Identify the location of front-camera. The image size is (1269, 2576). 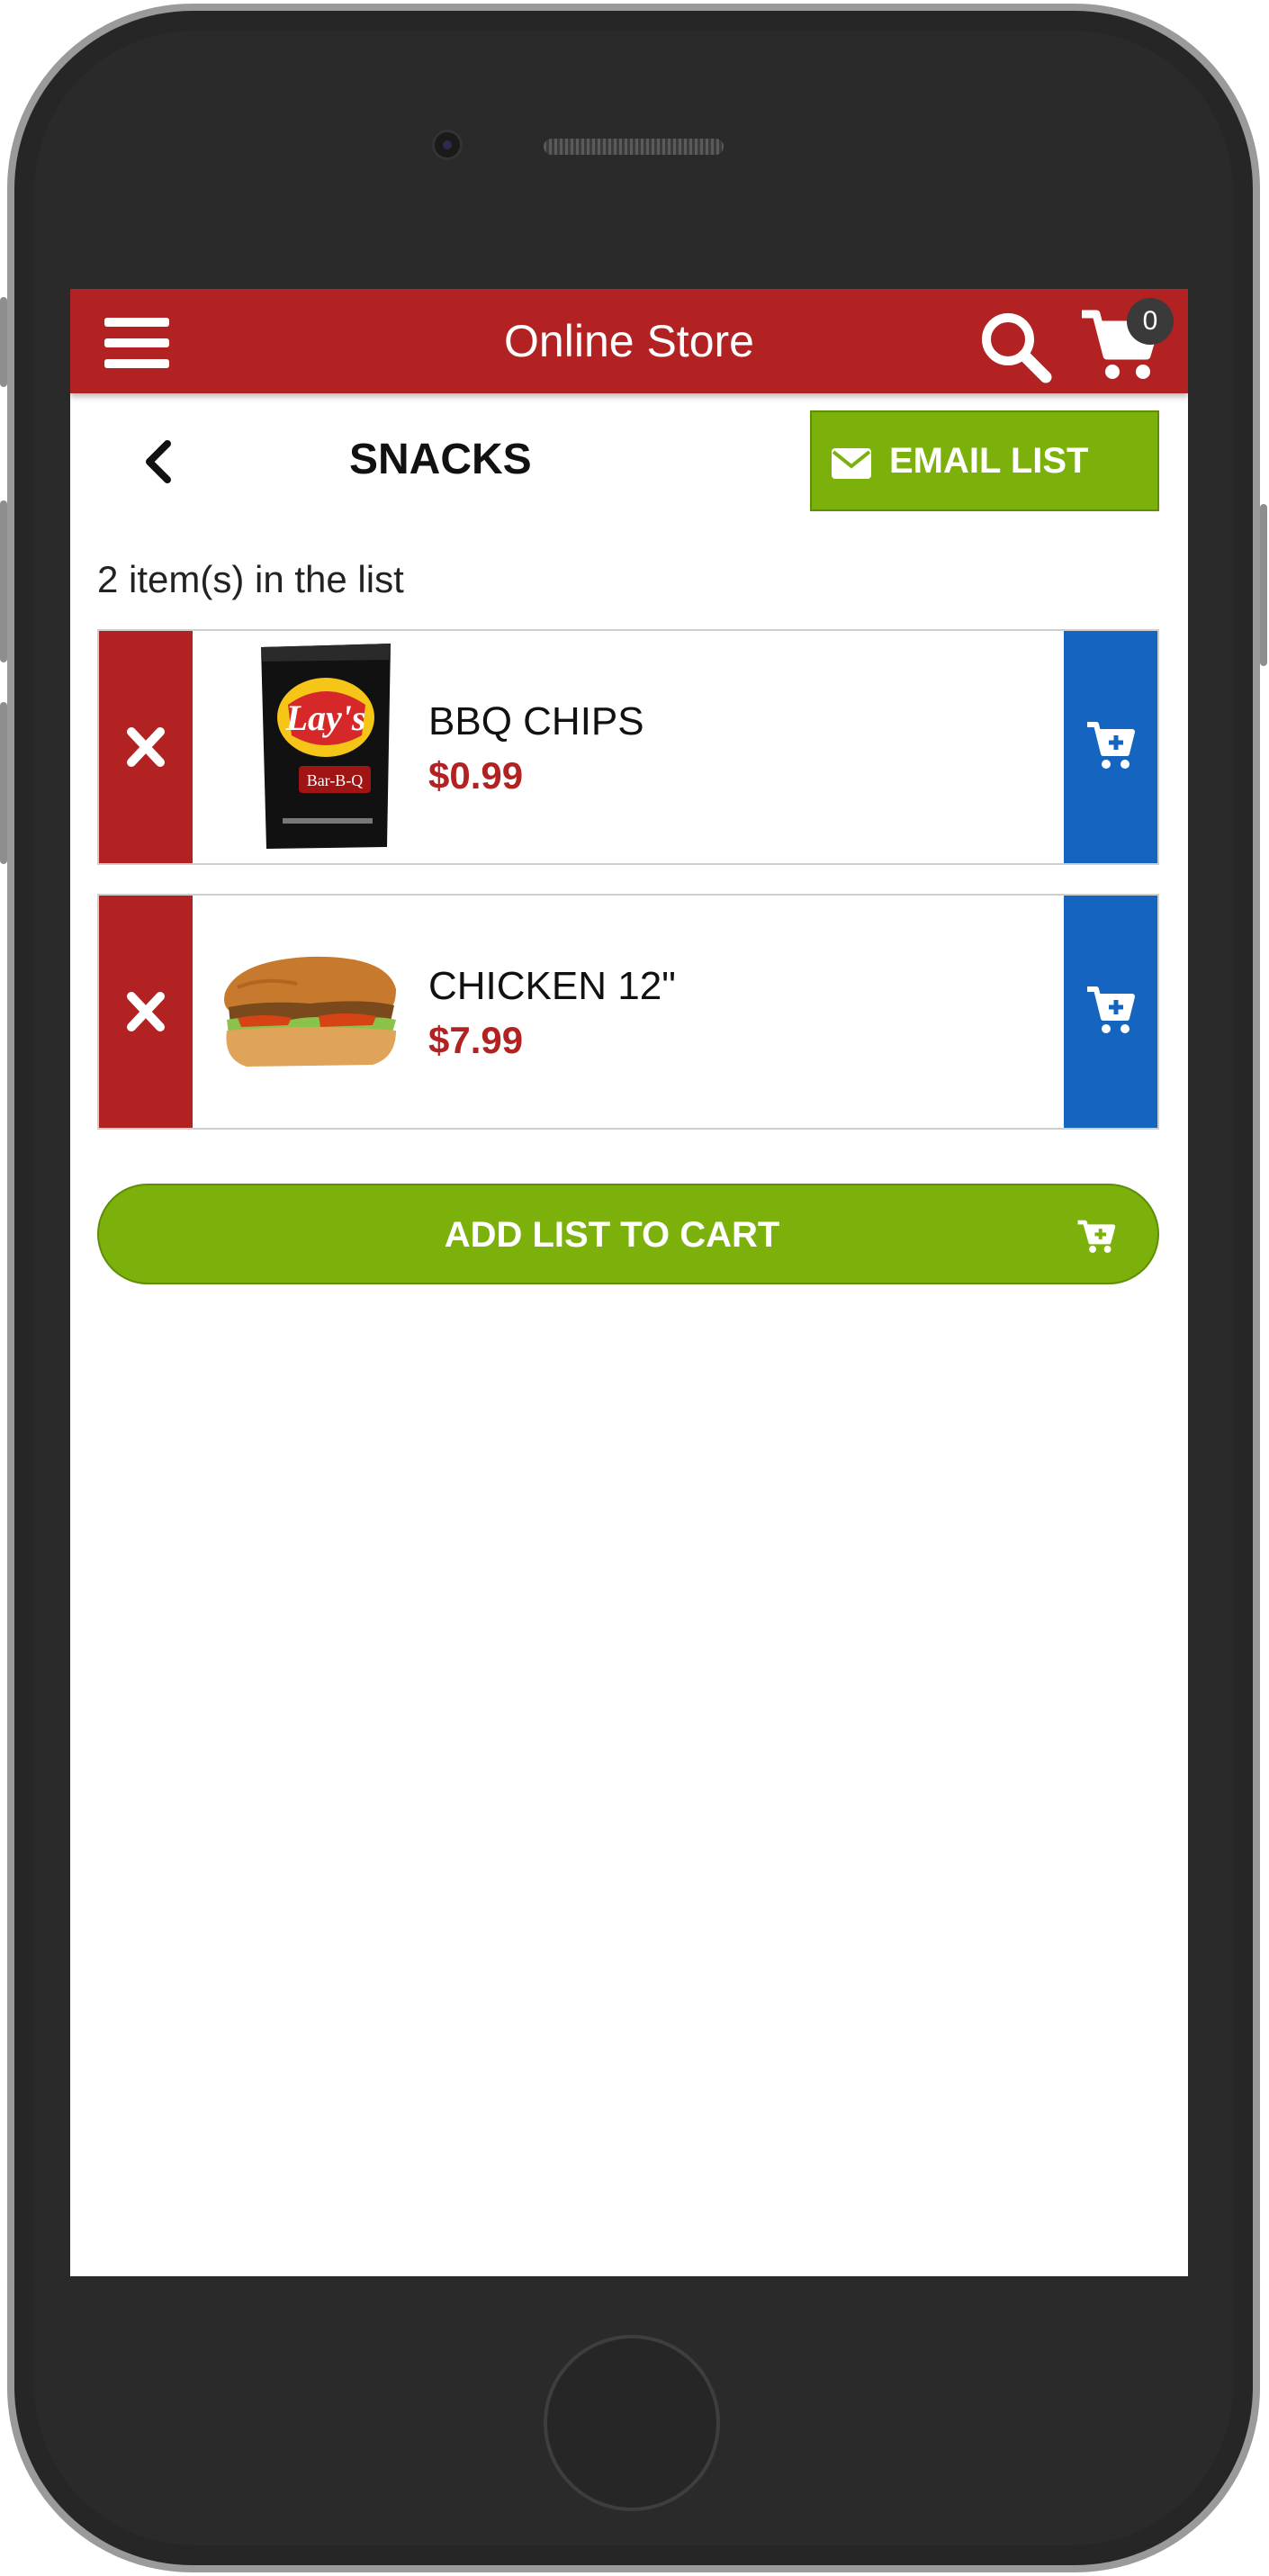
(447, 145).